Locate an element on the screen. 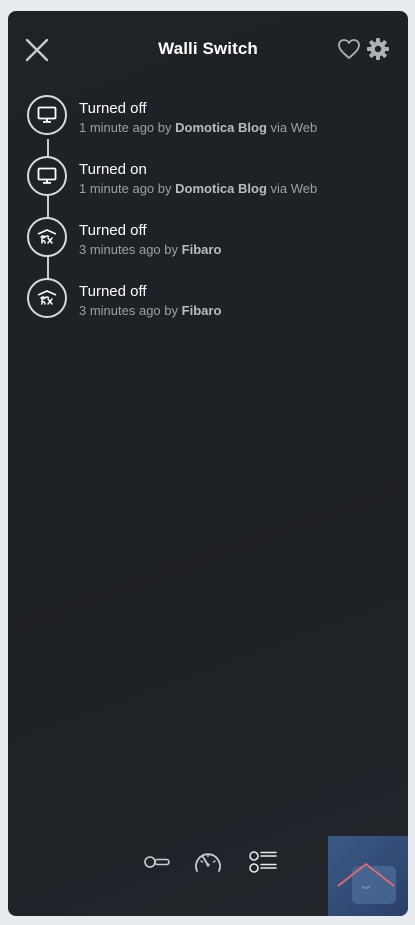 The image size is (415, 925). gauge-icon is located at coordinates (208, 862).